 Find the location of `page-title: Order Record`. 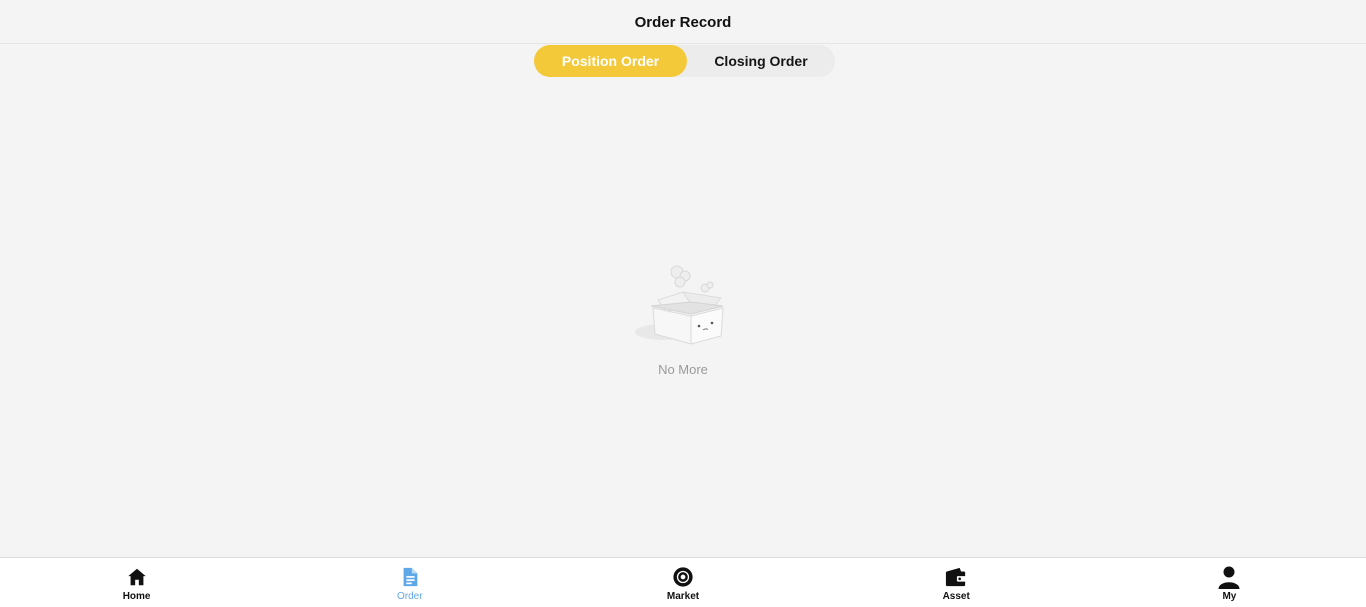

page-title: Order Record is located at coordinates (683, 22).